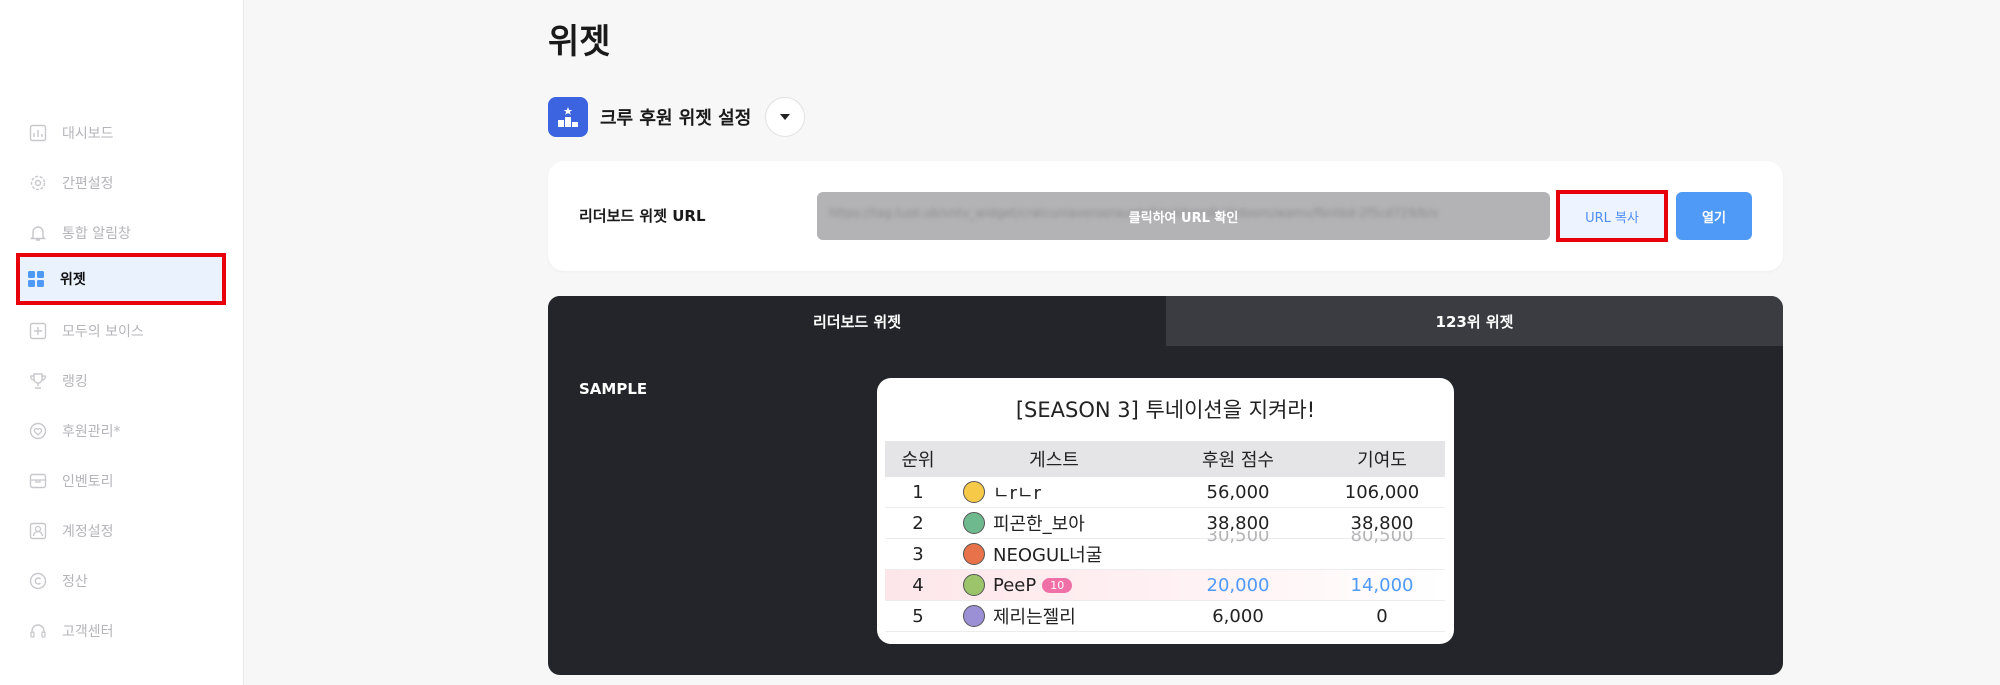  Describe the element at coordinates (1238, 585) in the screenshot. I see `score-cell: 20,000` at that location.